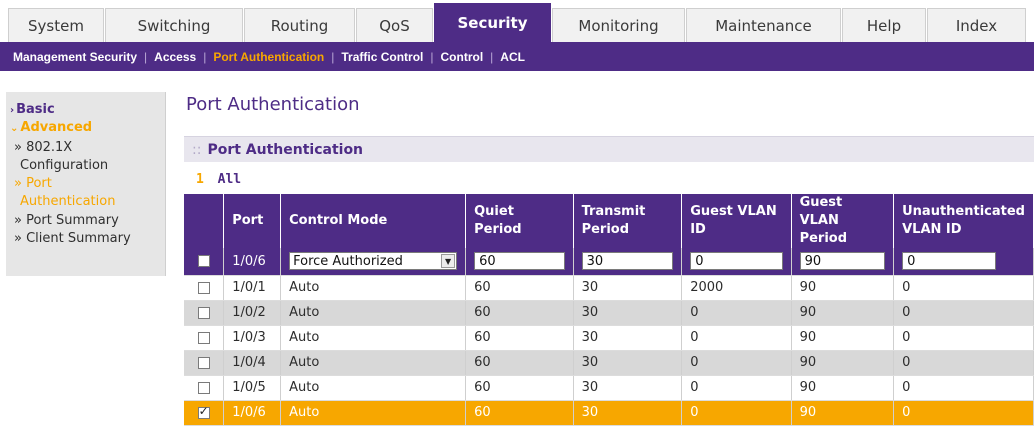 Image resolution: width=1034 pixels, height=445 pixels. Describe the element at coordinates (618, 25) in the screenshot. I see `tab-monitoring: Monitoring` at that location.